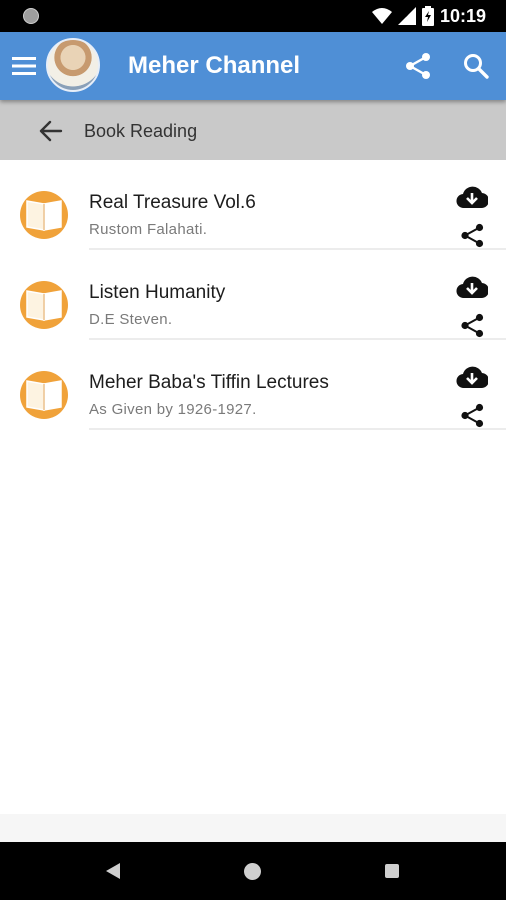 This screenshot has height=900, width=506. I want to click on list-item: Listen Humanity D.E Steven., so click(253, 295).